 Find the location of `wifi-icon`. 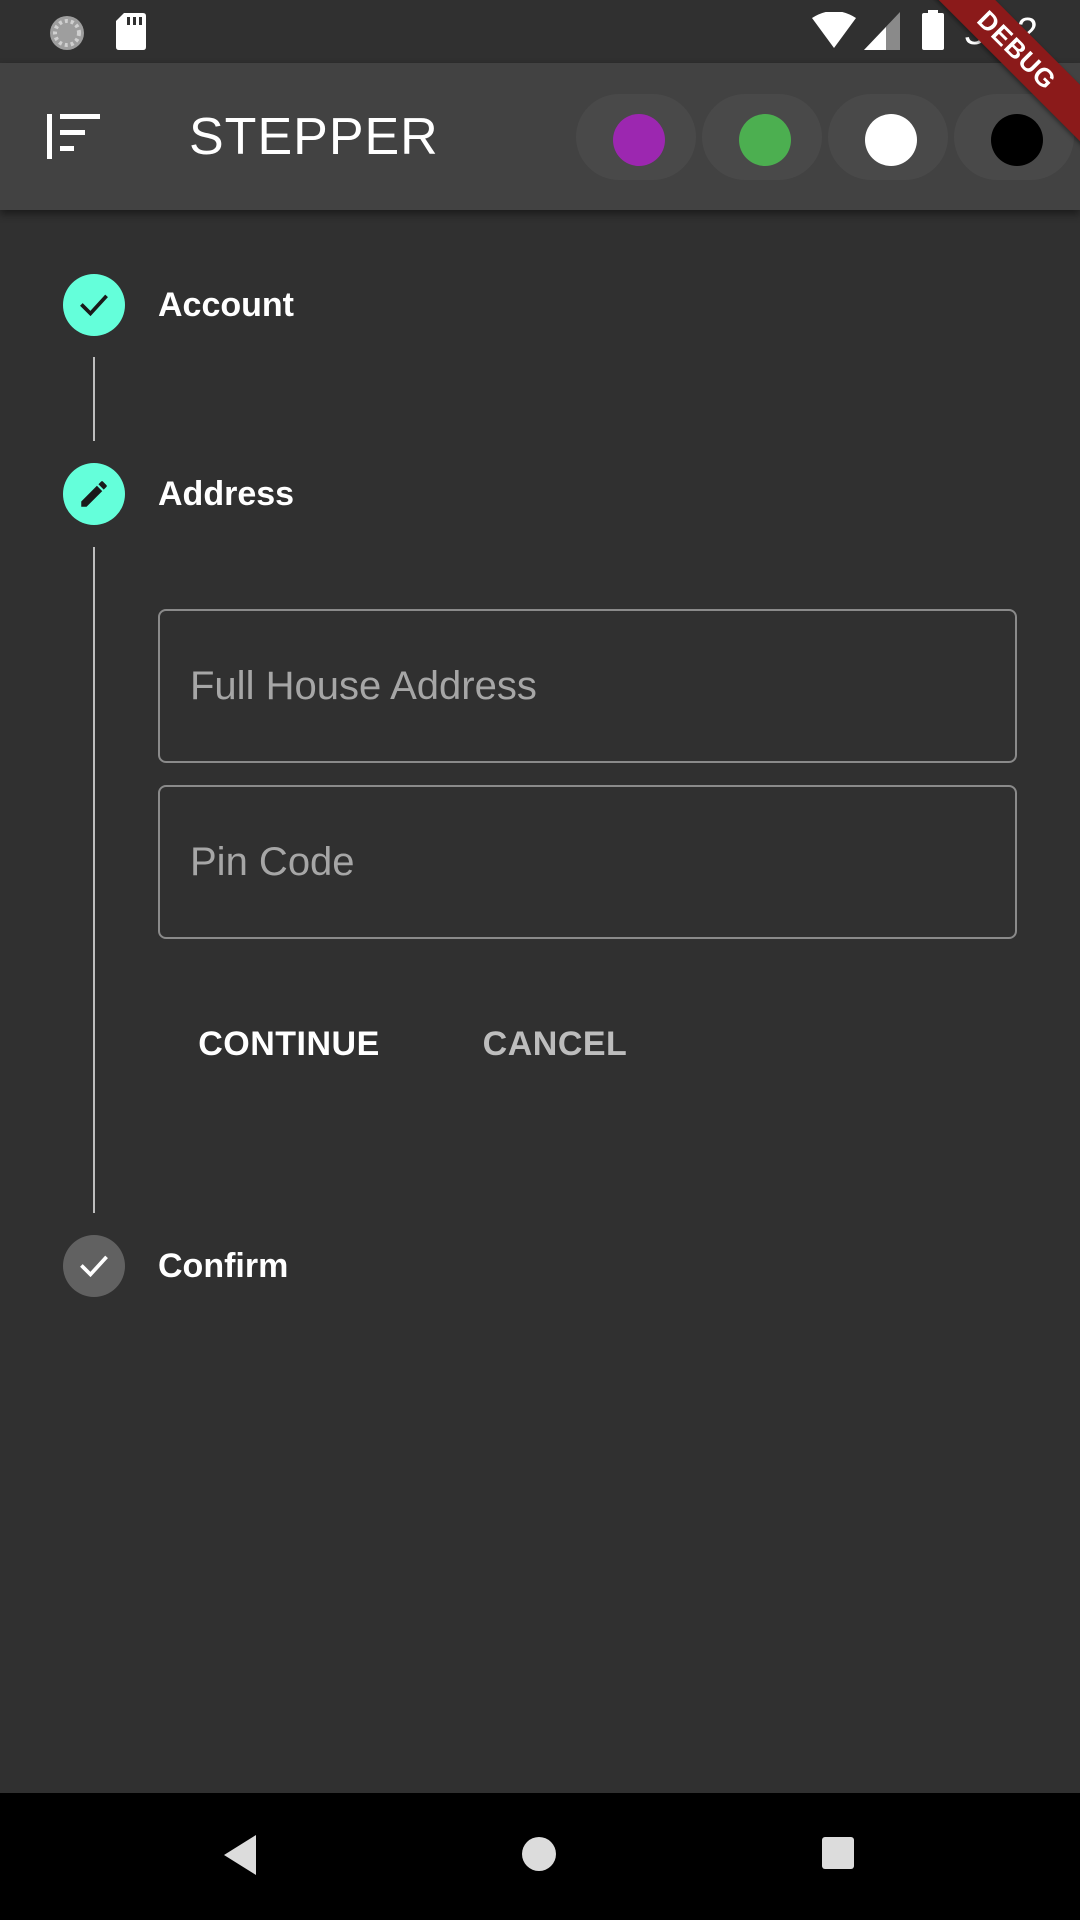

wifi-icon is located at coordinates (834, 30).